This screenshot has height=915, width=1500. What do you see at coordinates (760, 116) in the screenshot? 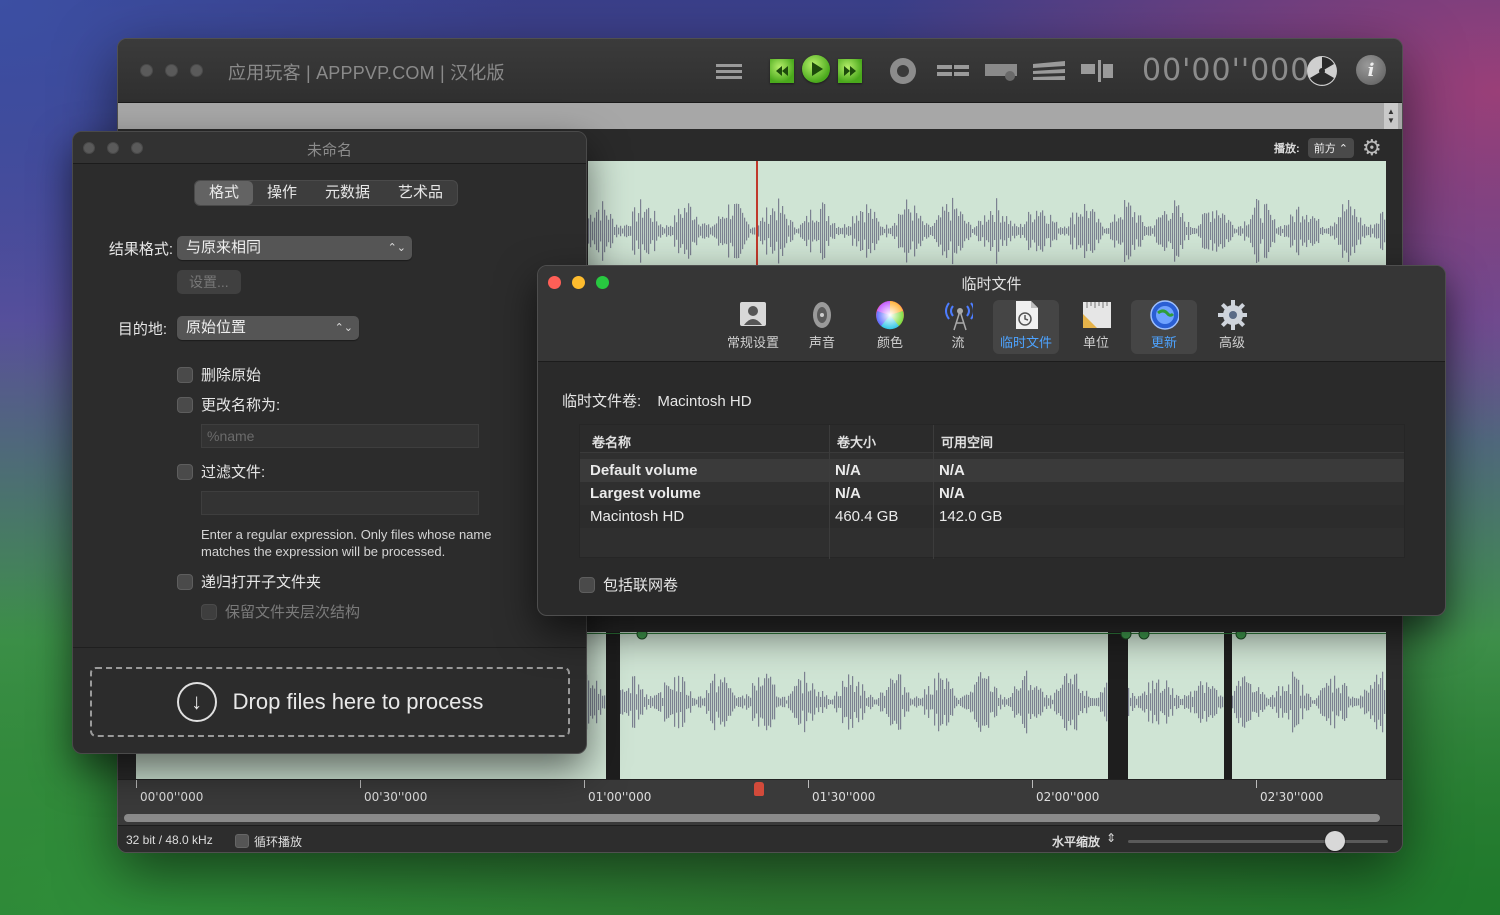
I see `overview-strip: ▲ ▼` at bounding box center [760, 116].